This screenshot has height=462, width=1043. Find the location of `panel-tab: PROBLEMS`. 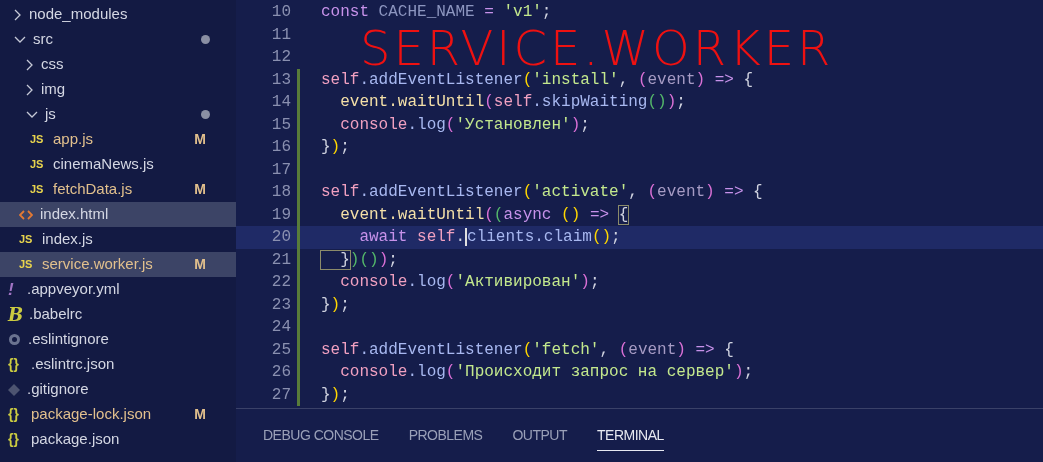

panel-tab: PROBLEMS is located at coordinates (445, 436).